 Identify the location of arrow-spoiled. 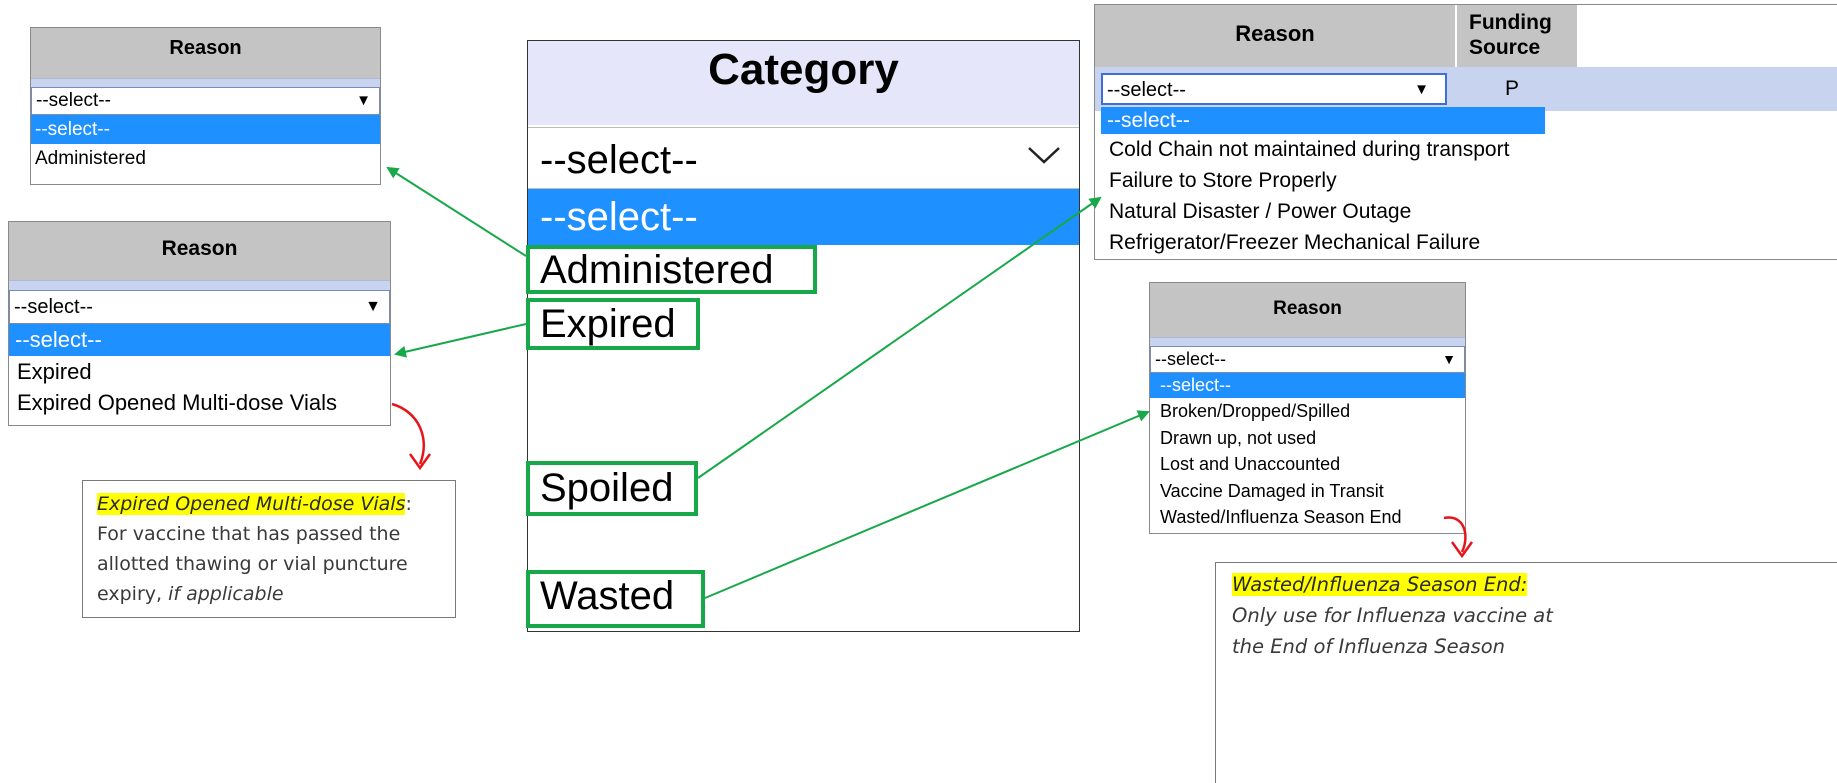
(899, 337).